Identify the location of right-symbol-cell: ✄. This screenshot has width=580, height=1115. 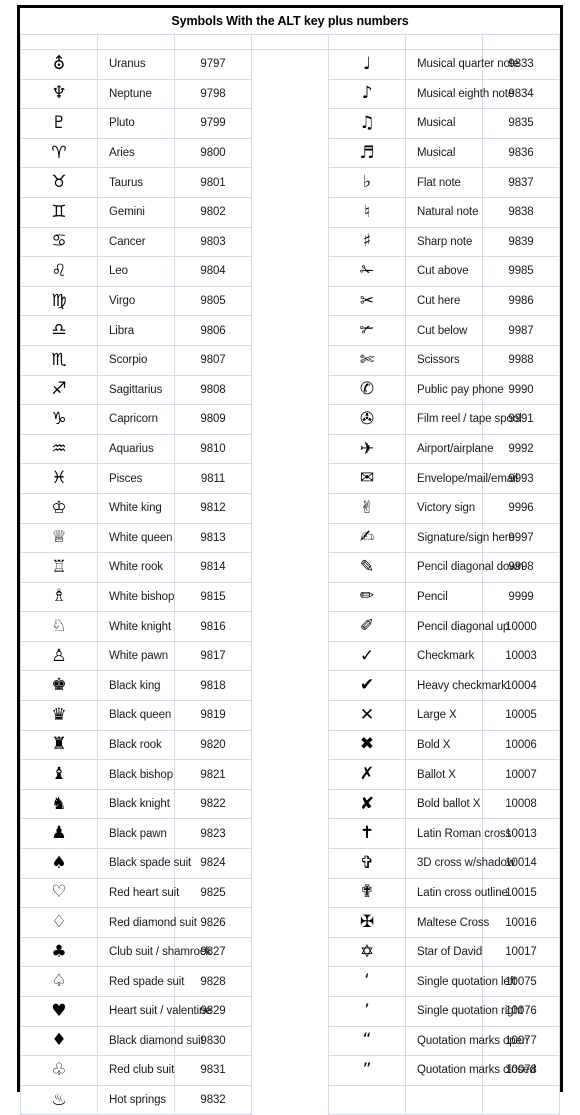
(367, 360).